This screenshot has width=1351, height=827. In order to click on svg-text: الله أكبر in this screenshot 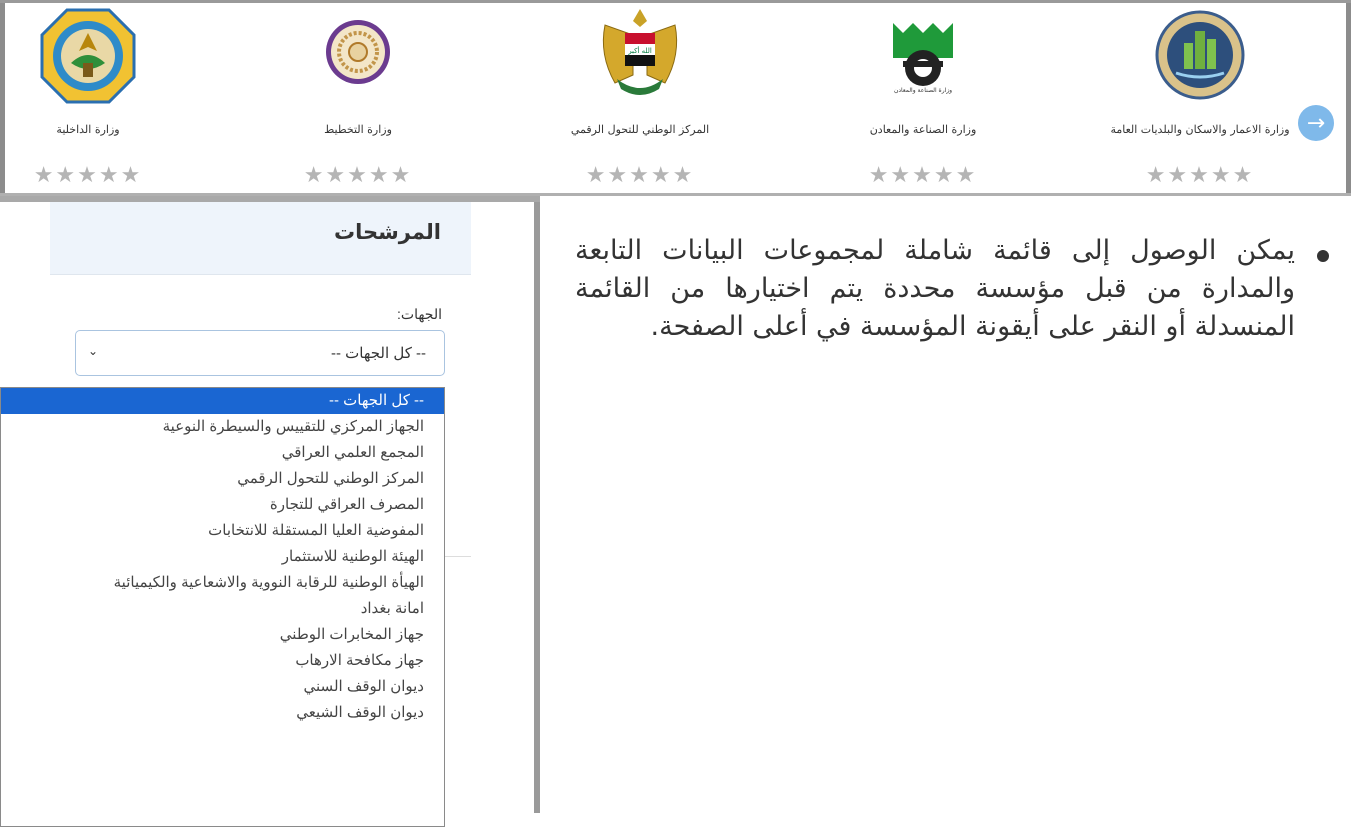, I will do `click(639, 50)`.